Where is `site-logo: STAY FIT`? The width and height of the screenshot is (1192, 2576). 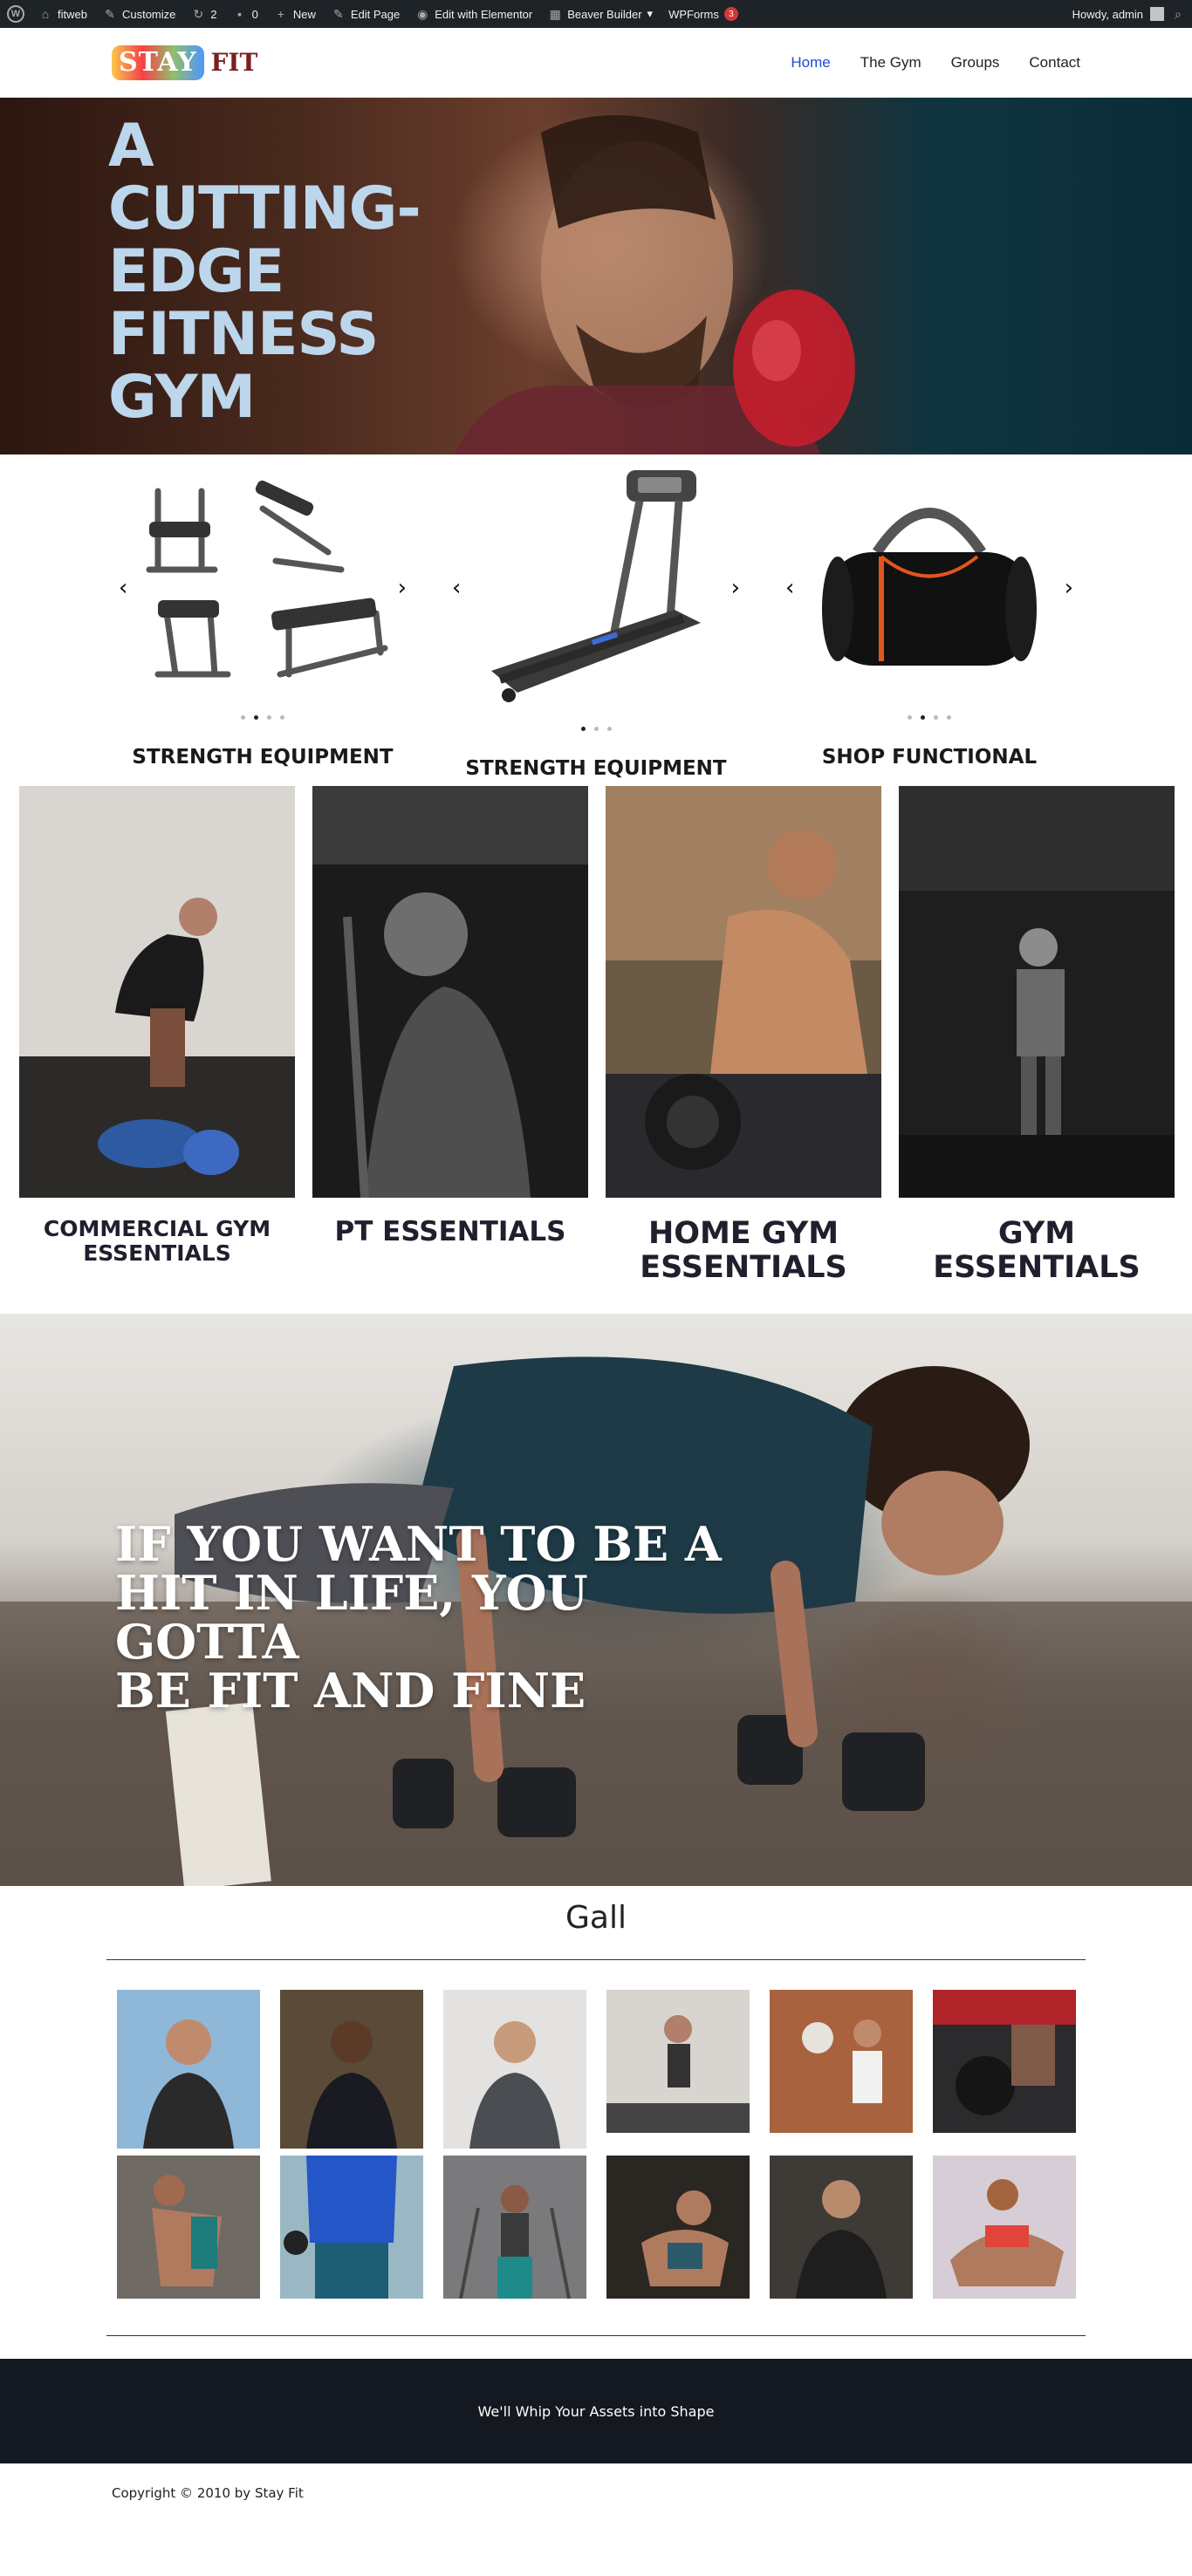
site-logo: STAY FIT is located at coordinates (185, 62).